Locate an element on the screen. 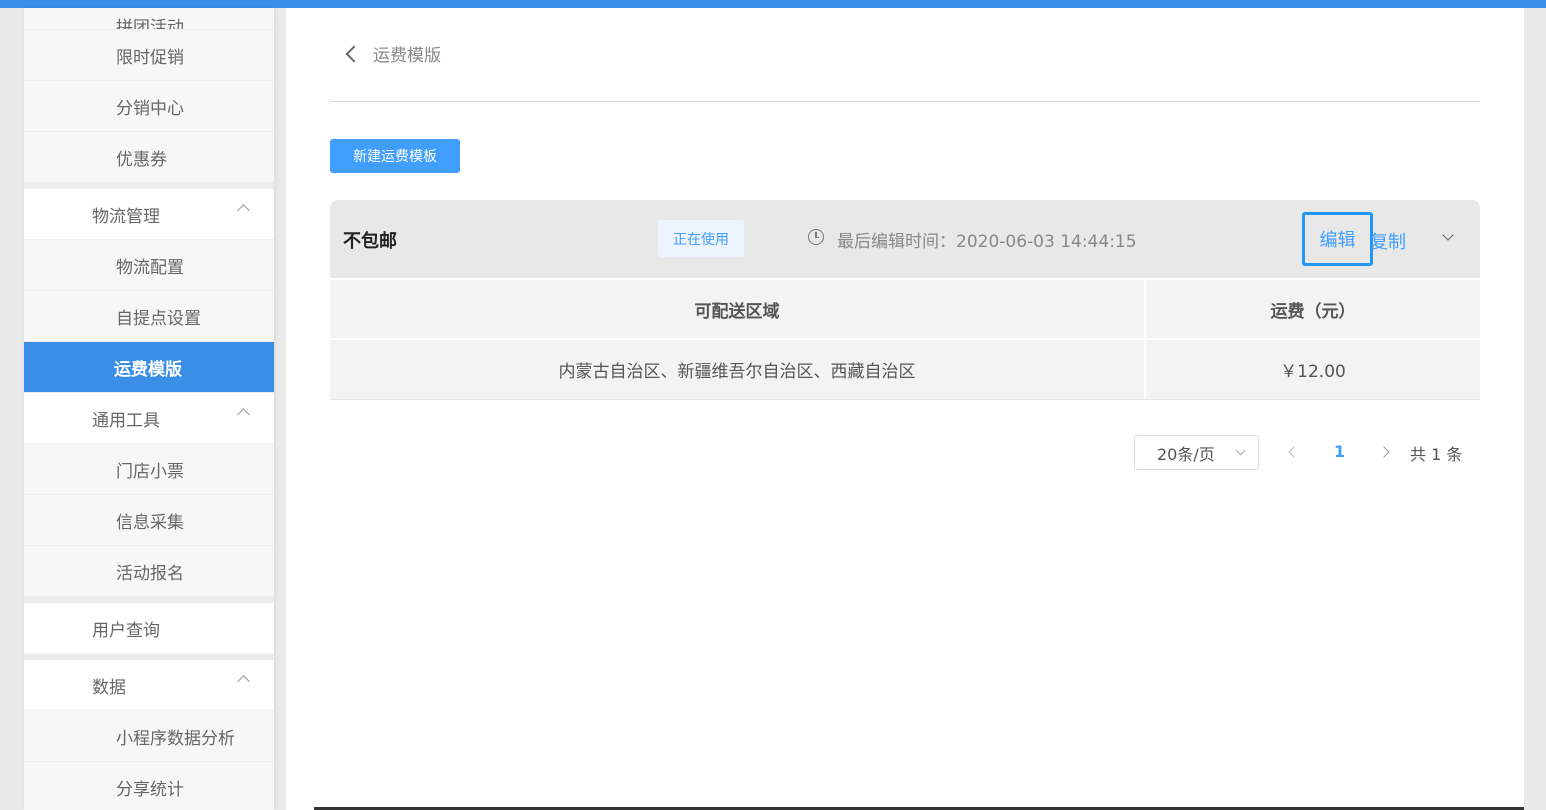 This screenshot has width=1546, height=810. status-badge: 正在使用 is located at coordinates (701, 238).